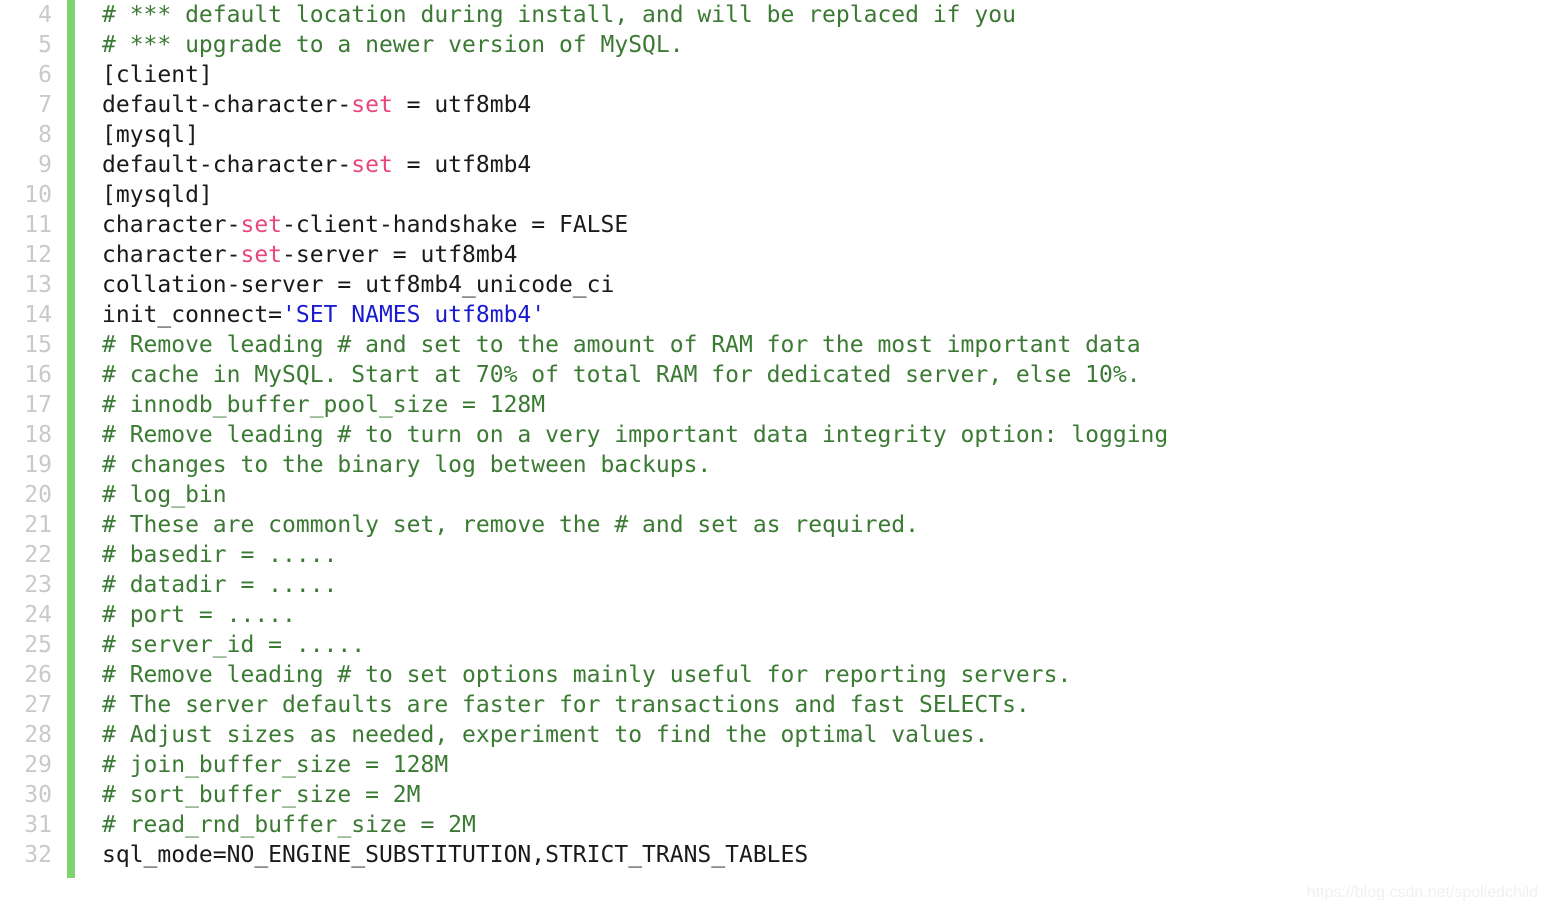 The image size is (1554, 916). What do you see at coordinates (462, 105) in the screenshot?
I see `token-plain: = utf8mb4` at bounding box center [462, 105].